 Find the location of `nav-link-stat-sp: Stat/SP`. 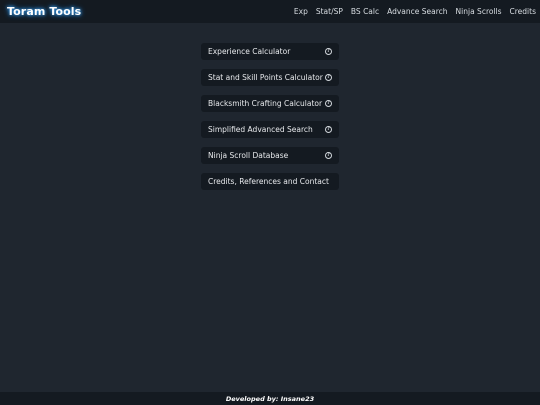

nav-link-stat-sp: Stat/SP is located at coordinates (329, 11).